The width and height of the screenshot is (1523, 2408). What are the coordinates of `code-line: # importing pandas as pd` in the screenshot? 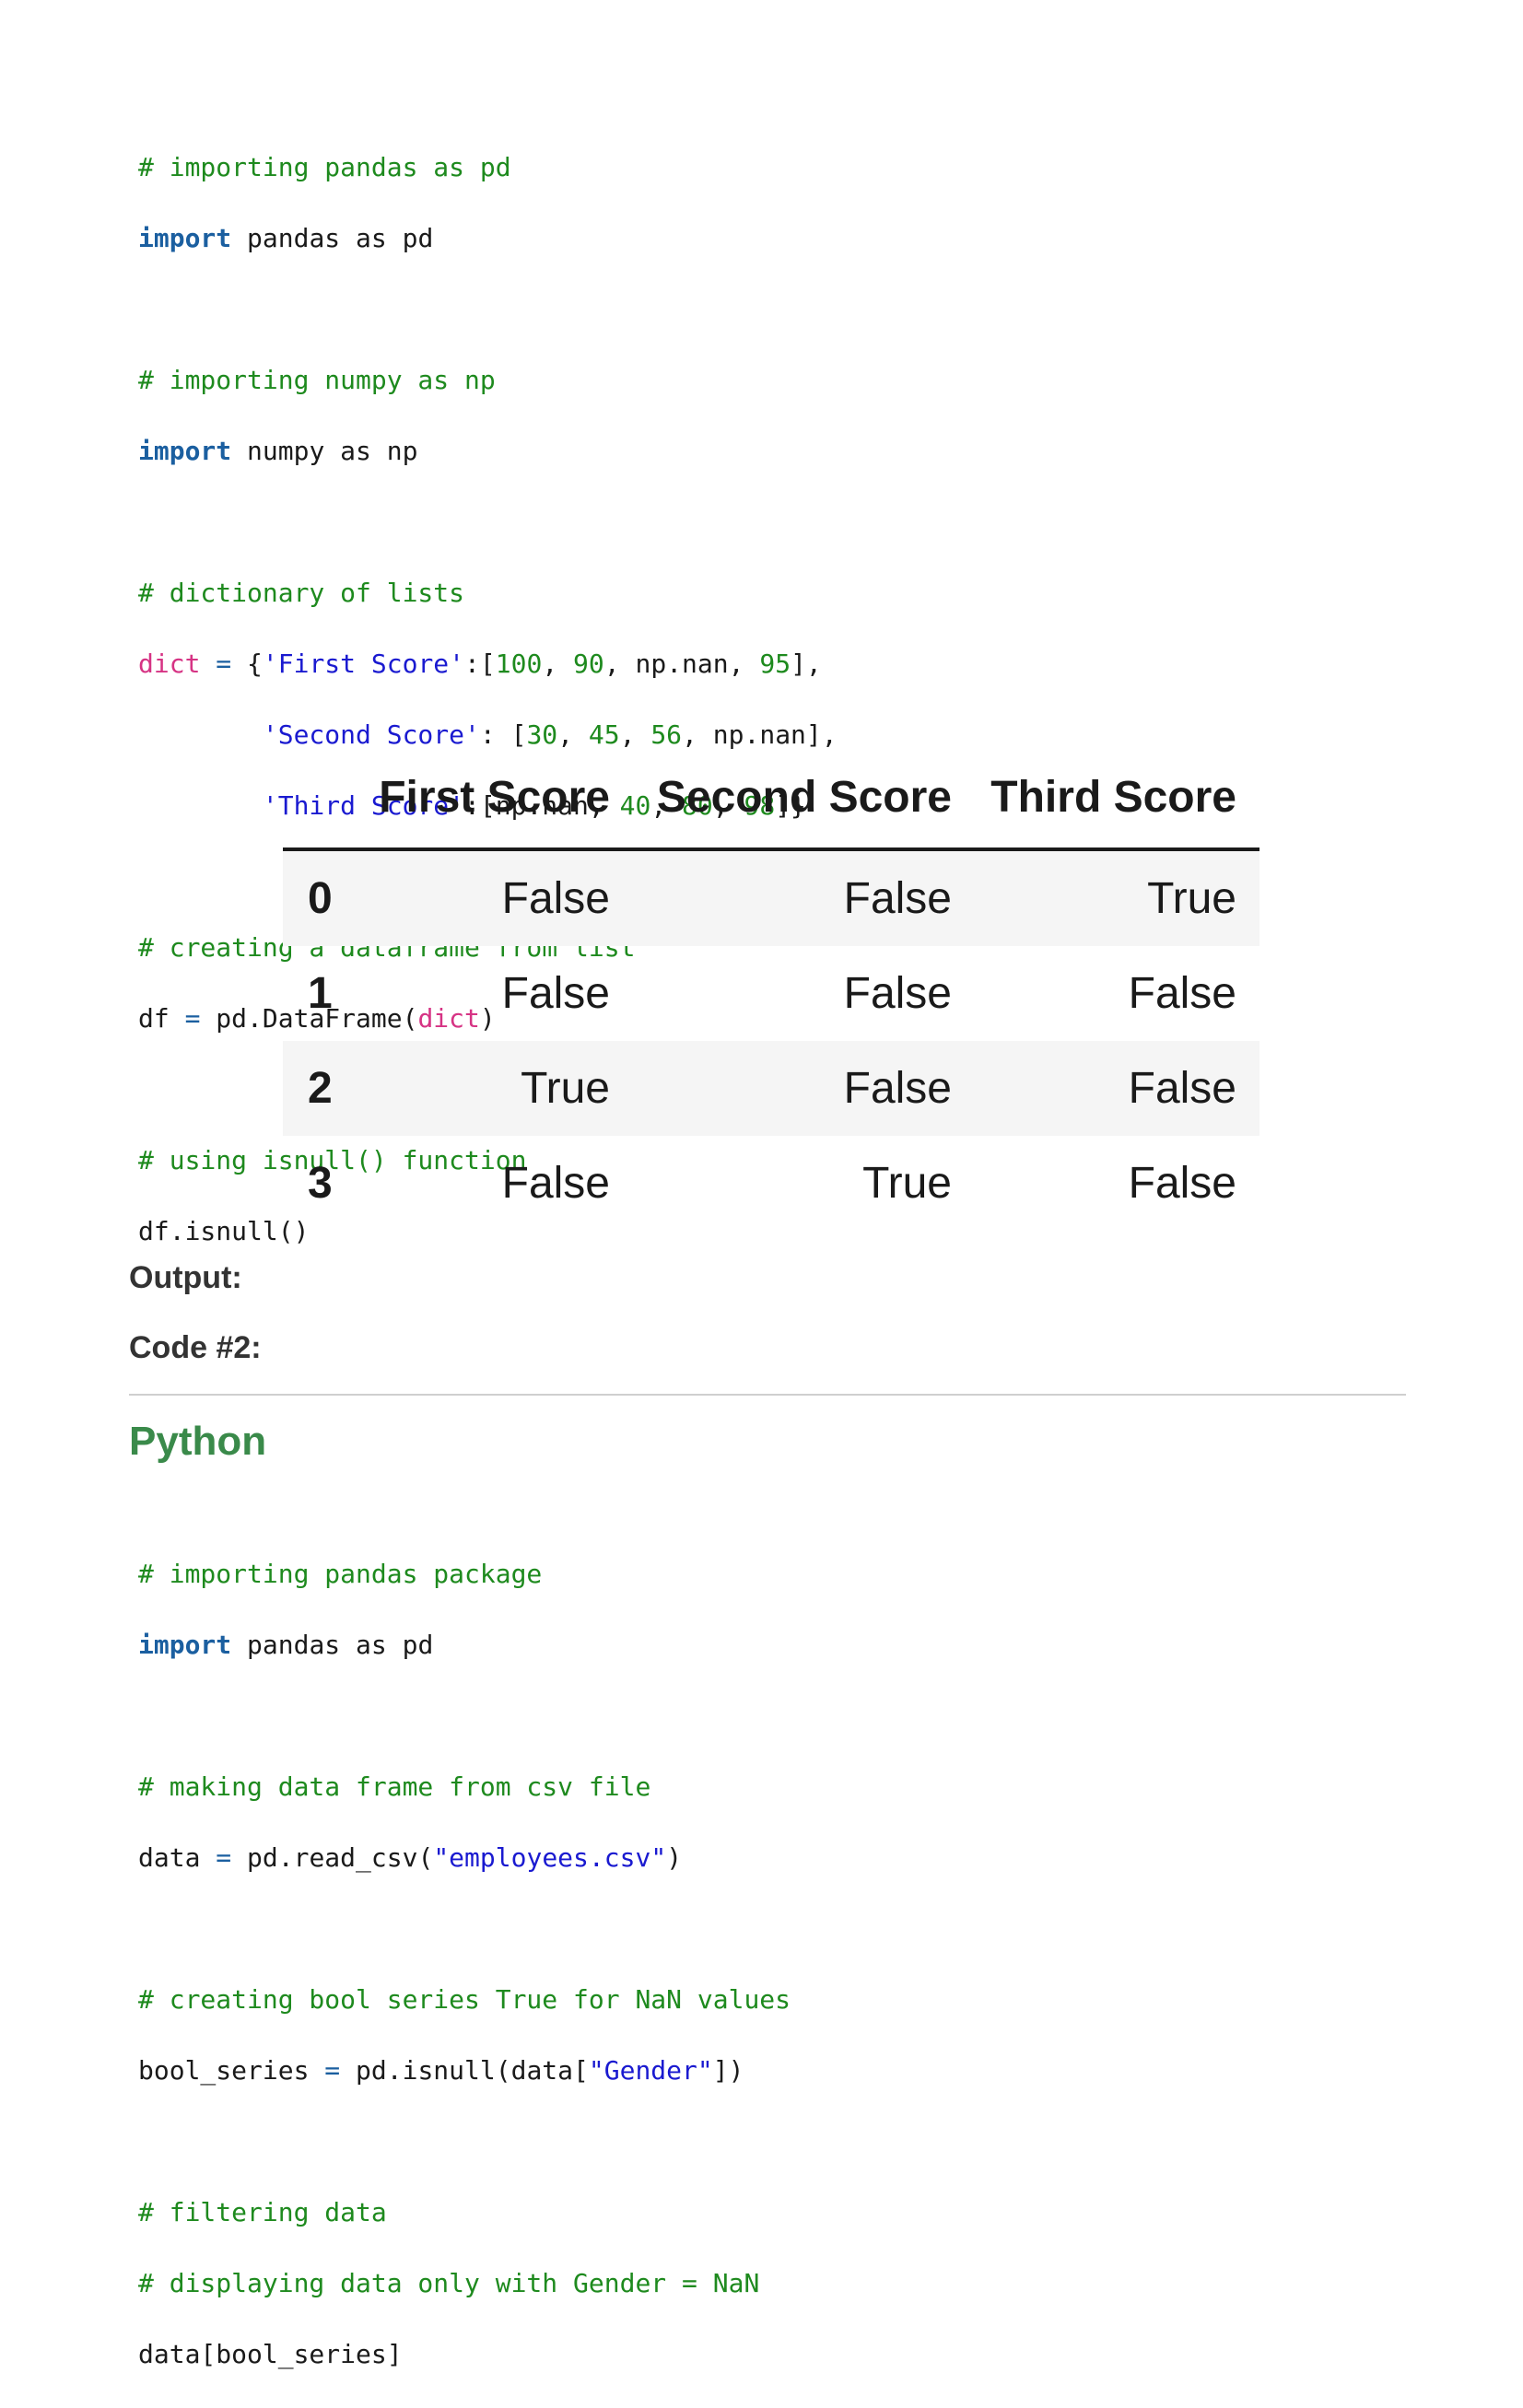 It's located at (324, 166).